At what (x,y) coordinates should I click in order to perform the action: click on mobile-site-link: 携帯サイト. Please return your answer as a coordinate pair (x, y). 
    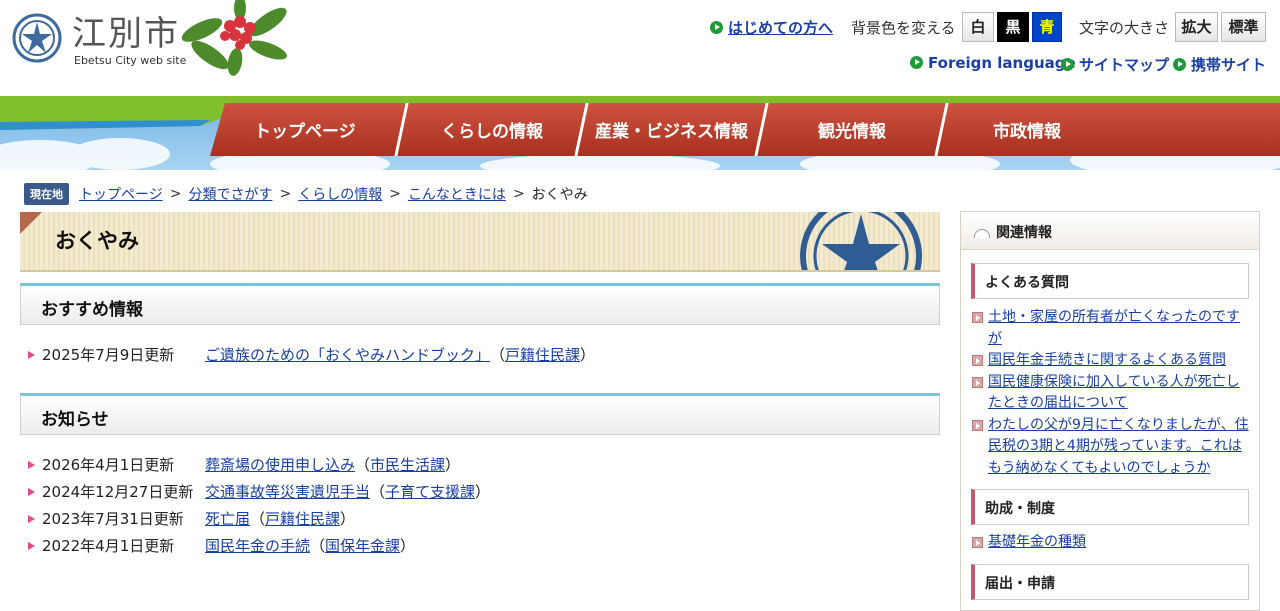
    Looking at the image, I should click on (1219, 64).